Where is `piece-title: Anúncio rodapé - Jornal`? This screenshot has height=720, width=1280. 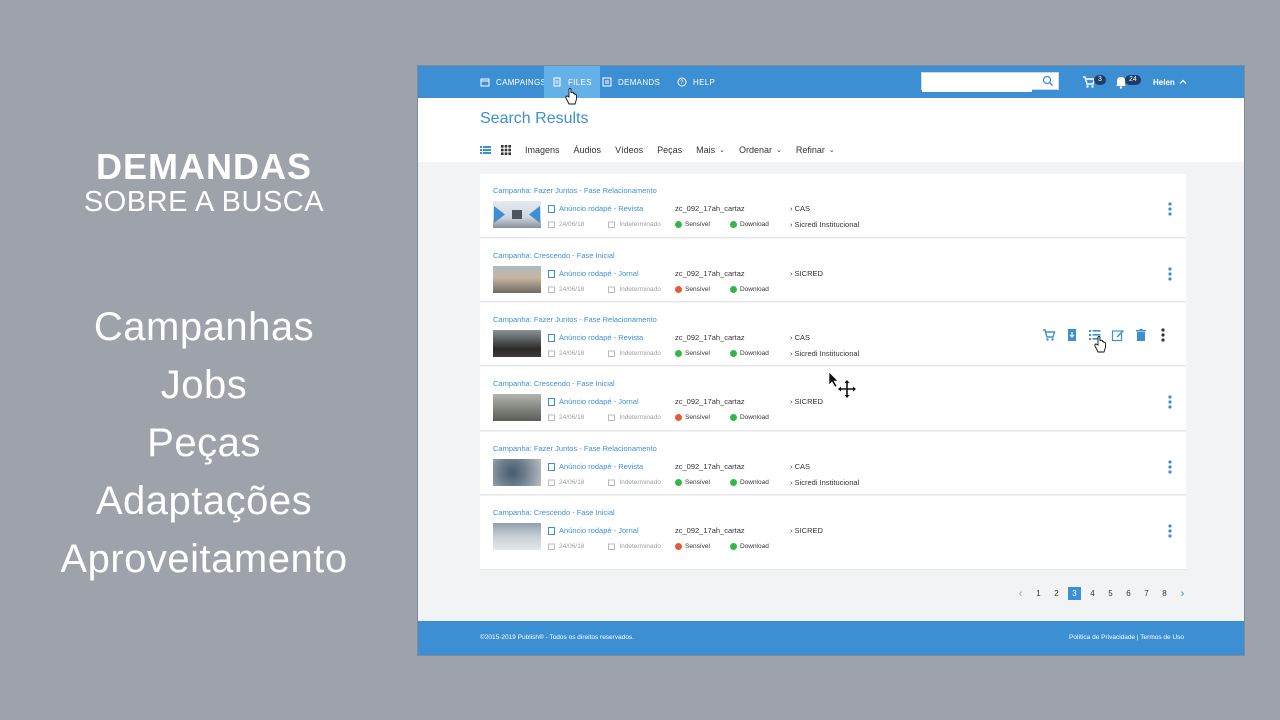 piece-title: Anúncio rodapé - Jornal is located at coordinates (599, 273).